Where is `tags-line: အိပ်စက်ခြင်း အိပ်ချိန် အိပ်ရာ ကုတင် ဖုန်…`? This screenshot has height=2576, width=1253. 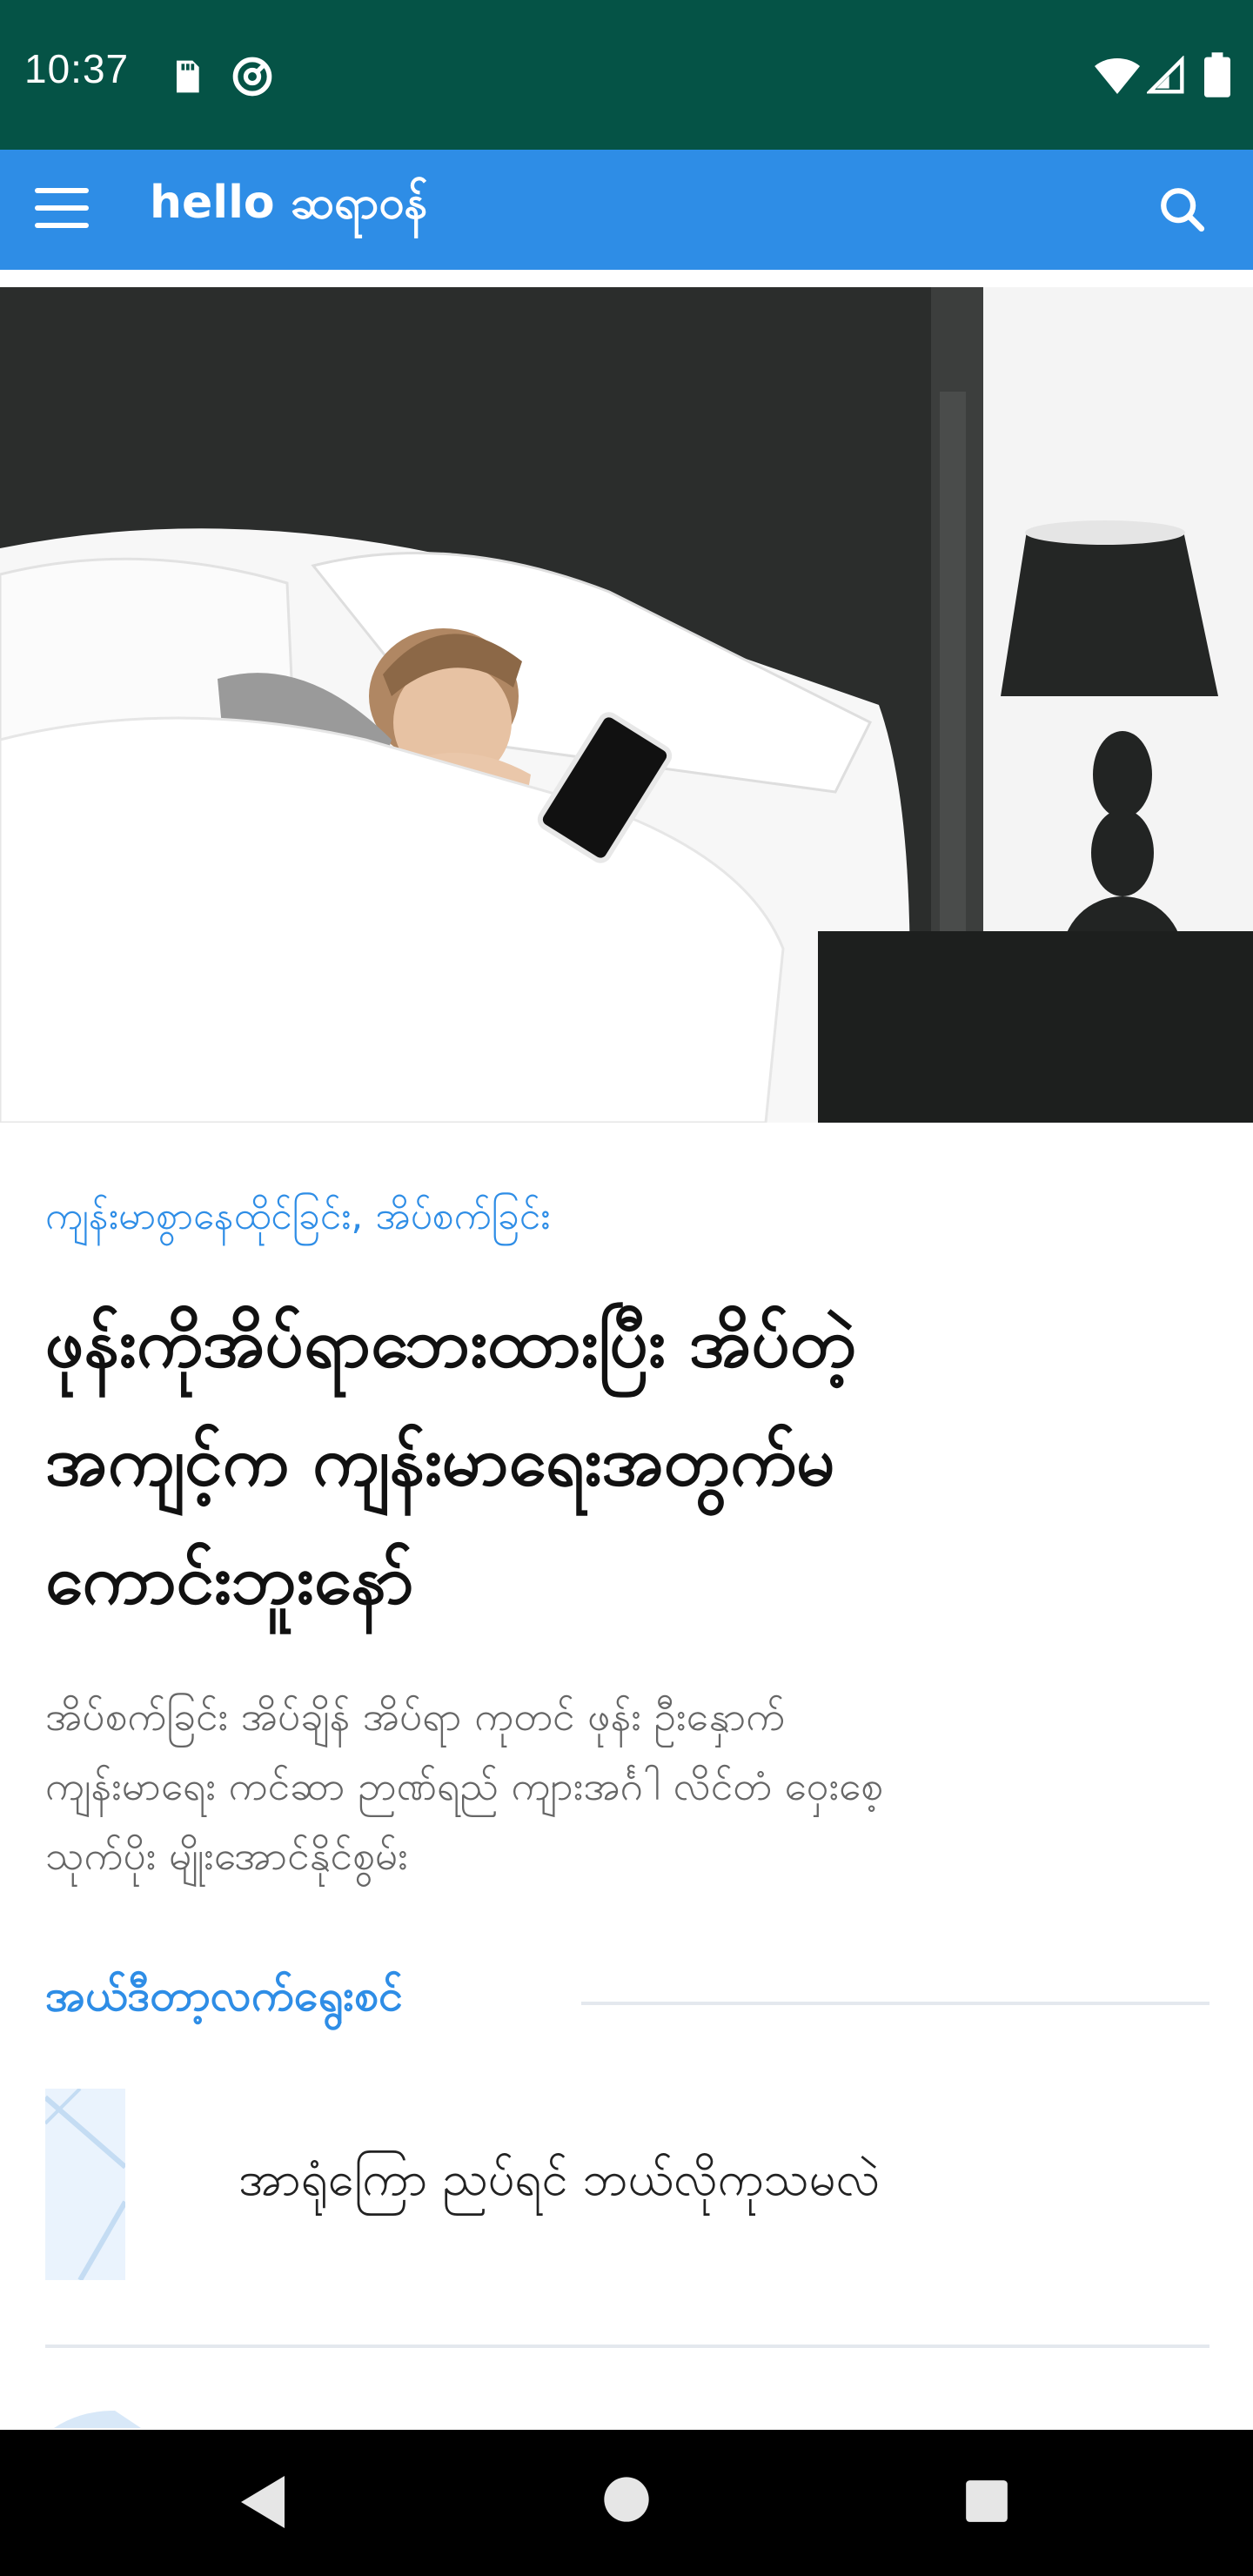 tags-line: အိပ်စက်ခြင်း အိပ်ချိန် အိပ်ရာ ကုတင် ဖုန်… is located at coordinates (415, 1716).